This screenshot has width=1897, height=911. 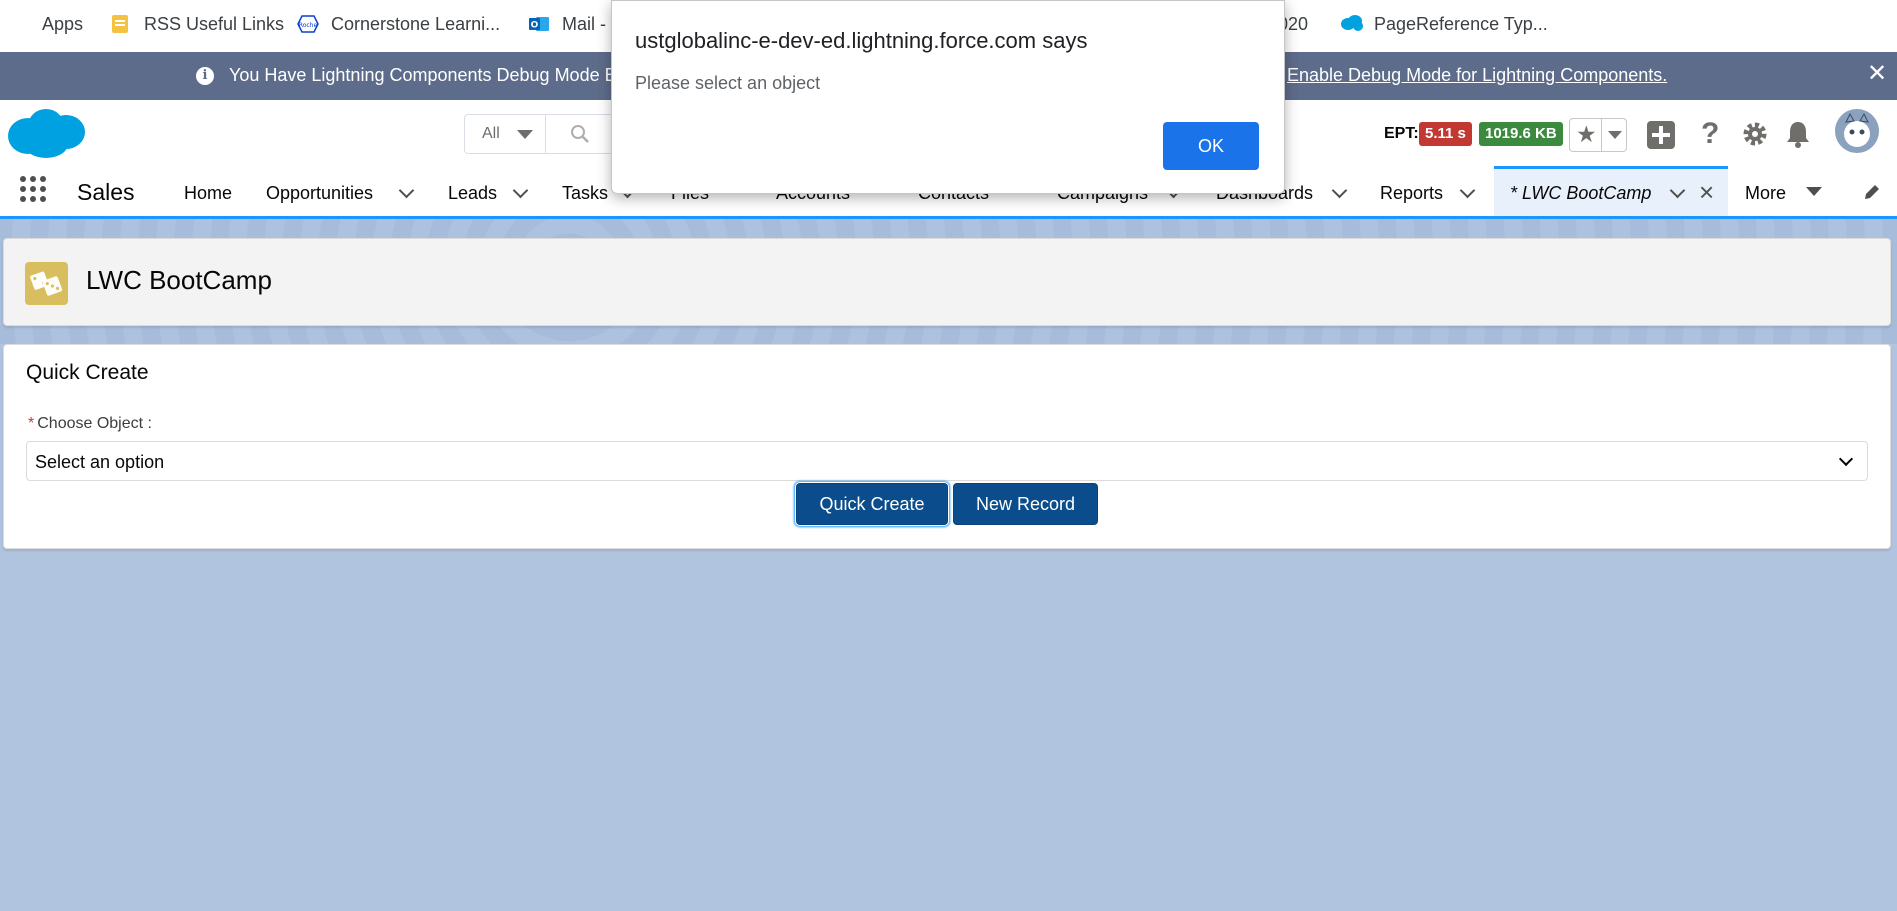 I want to click on star-icon: ★, so click(x=1586, y=134).